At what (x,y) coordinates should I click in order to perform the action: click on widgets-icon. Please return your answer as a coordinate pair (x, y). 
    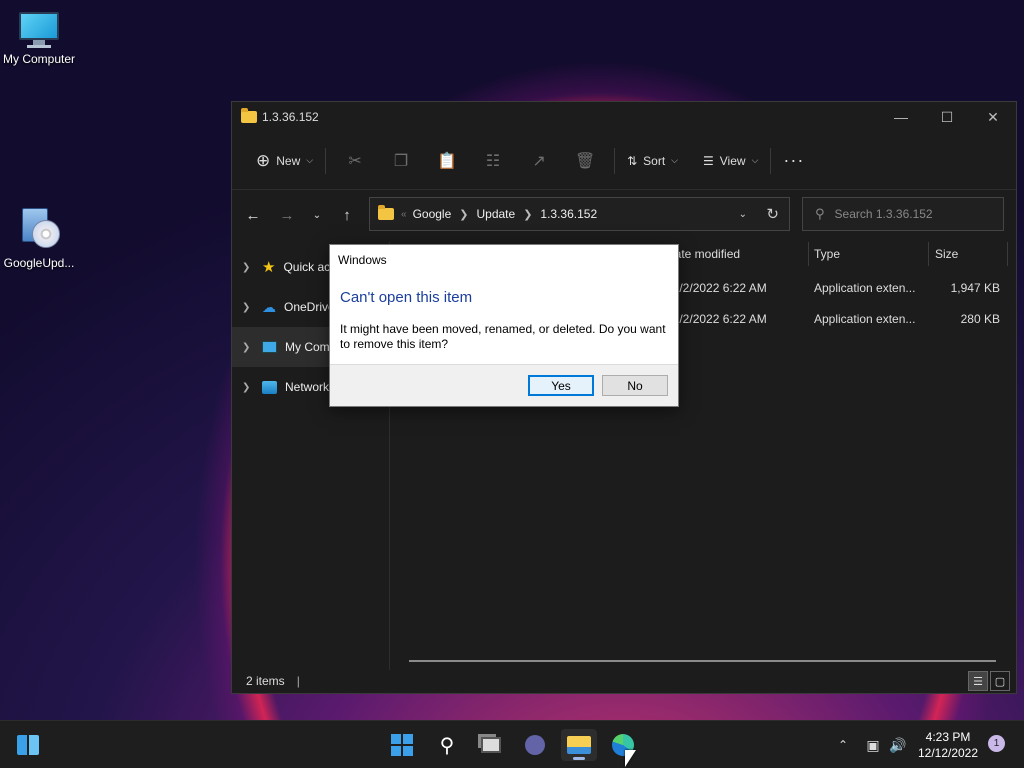
    Looking at the image, I should click on (28, 745).